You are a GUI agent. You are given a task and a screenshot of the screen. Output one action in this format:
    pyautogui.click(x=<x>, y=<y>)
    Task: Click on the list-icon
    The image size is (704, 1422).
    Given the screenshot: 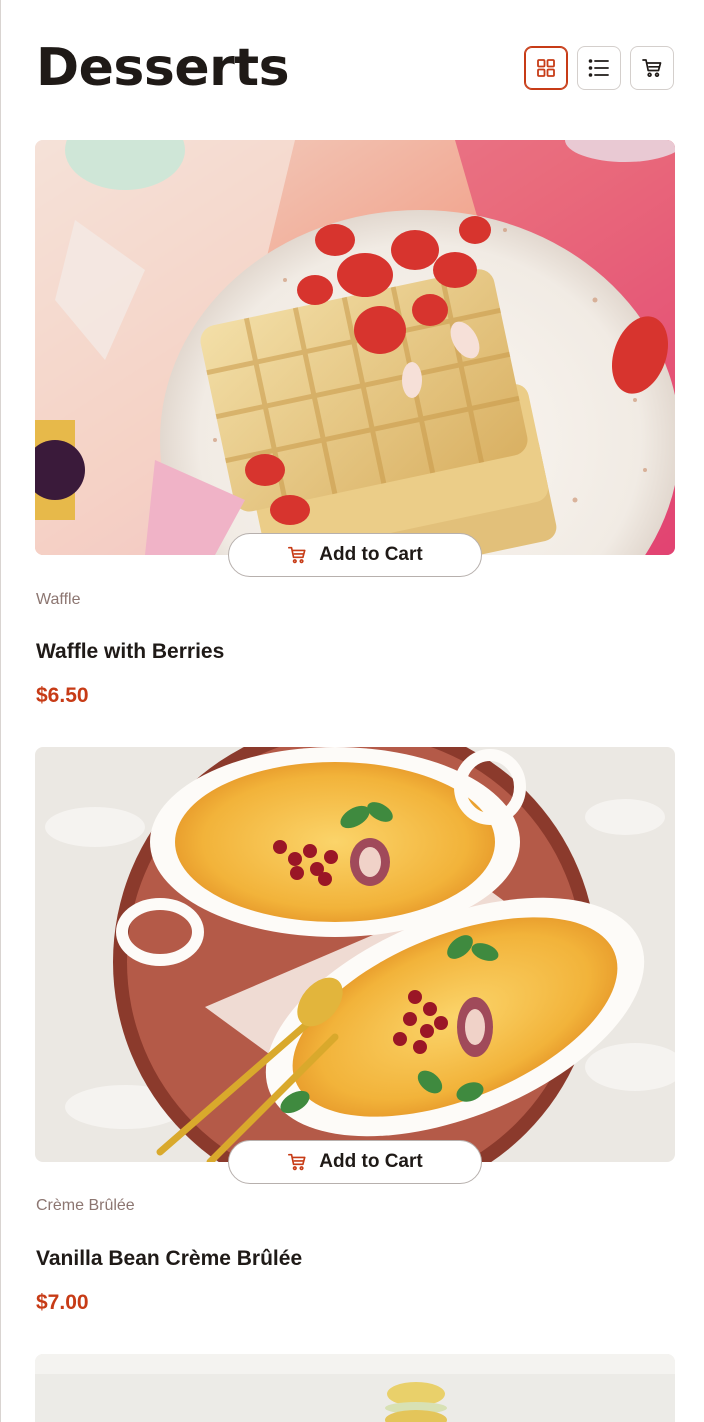 What is the action you would take?
    pyautogui.click(x=598, y=68)
    